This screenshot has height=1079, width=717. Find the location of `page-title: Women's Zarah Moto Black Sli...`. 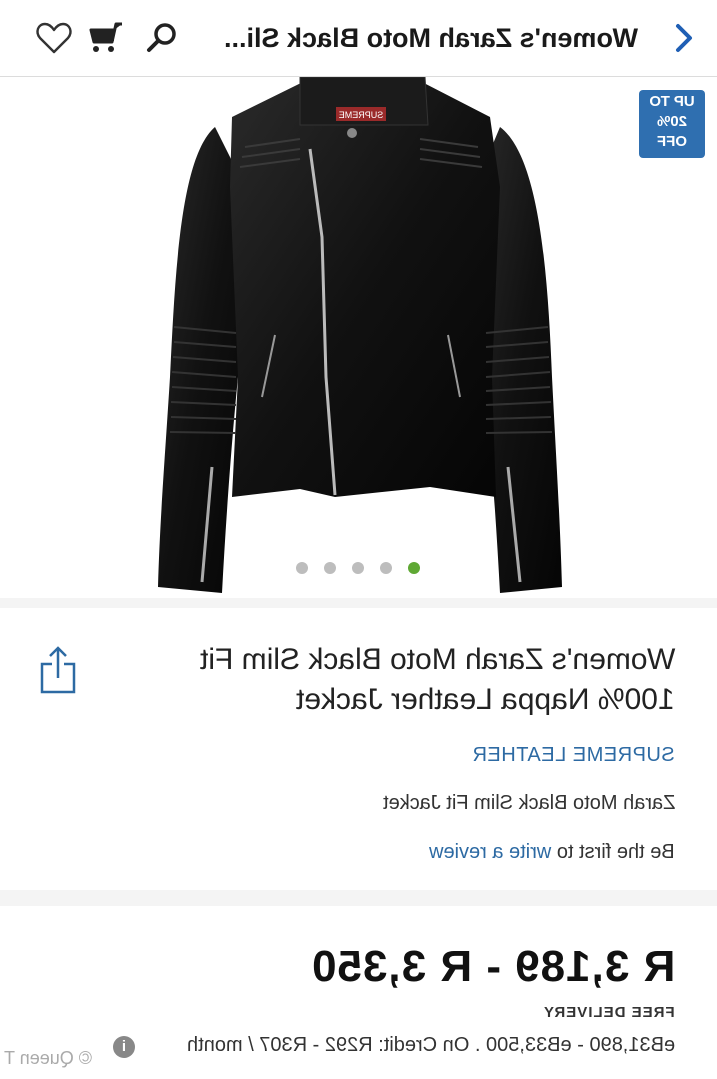

page-title: Women's Zarah Moto Black Sli... is located at coordinates (430, 38).